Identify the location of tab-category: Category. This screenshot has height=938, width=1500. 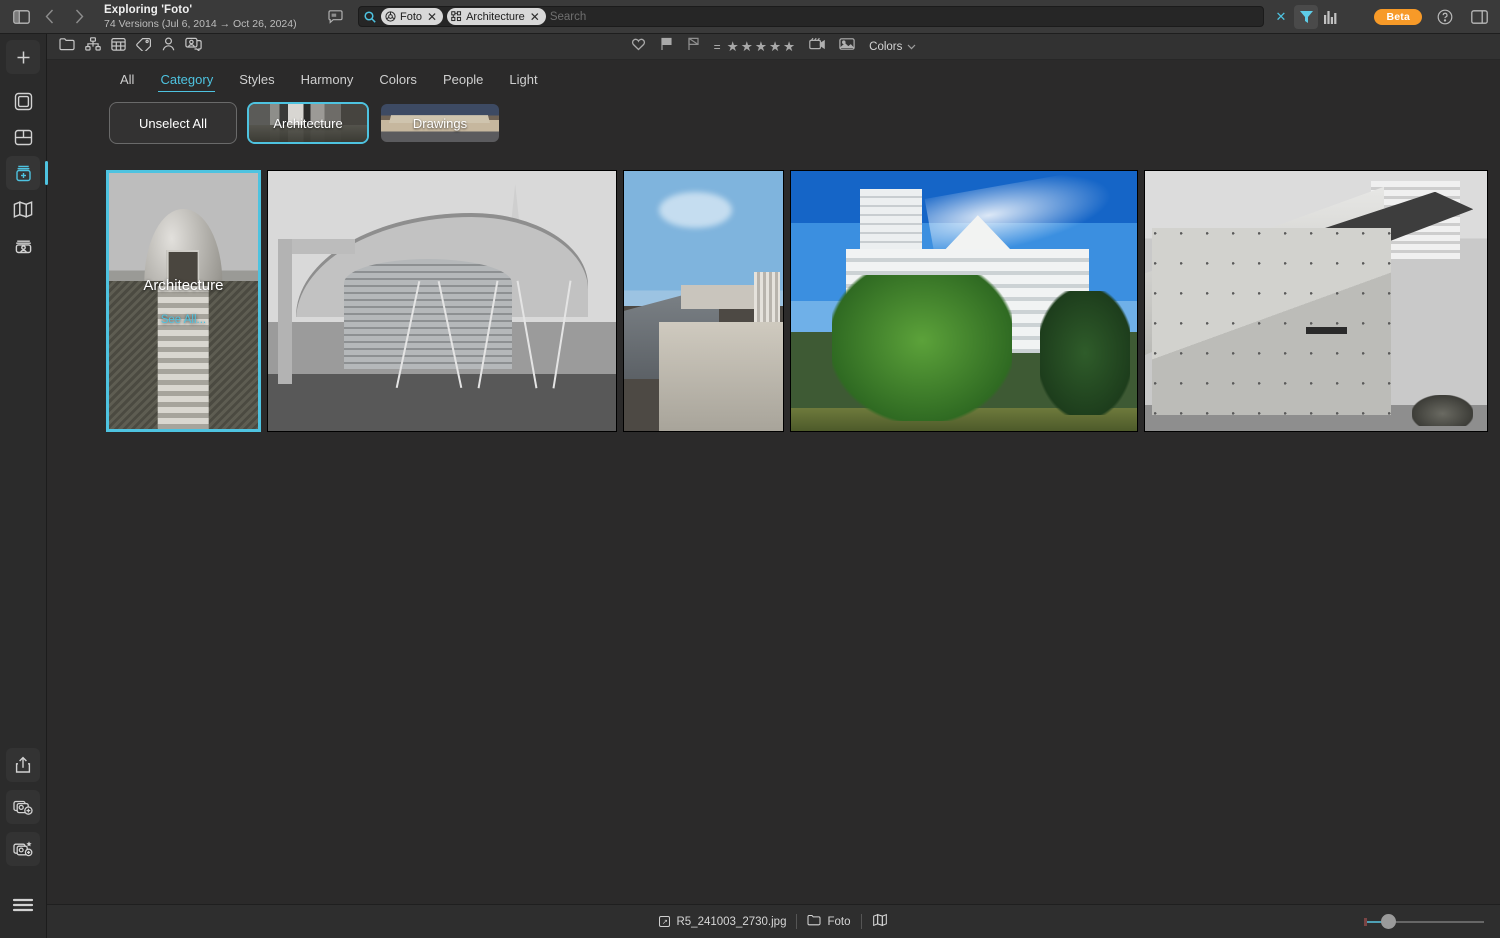
(186, 82).